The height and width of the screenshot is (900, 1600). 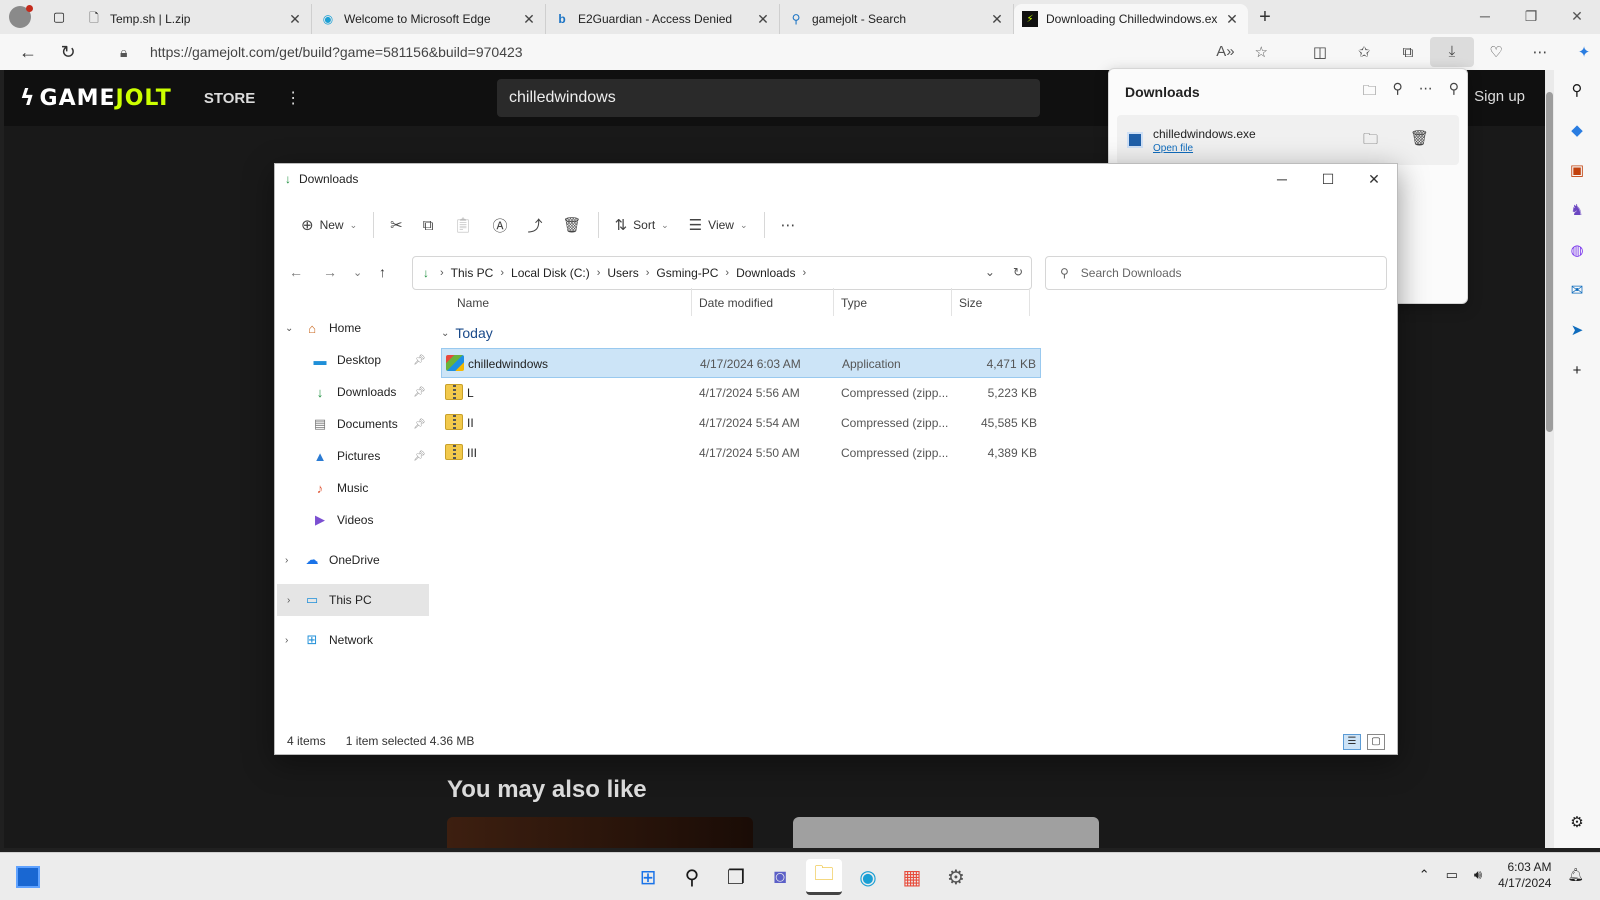 I want to click on sidebar-settings-icon: ⚙, so click(x=1577, y=822).